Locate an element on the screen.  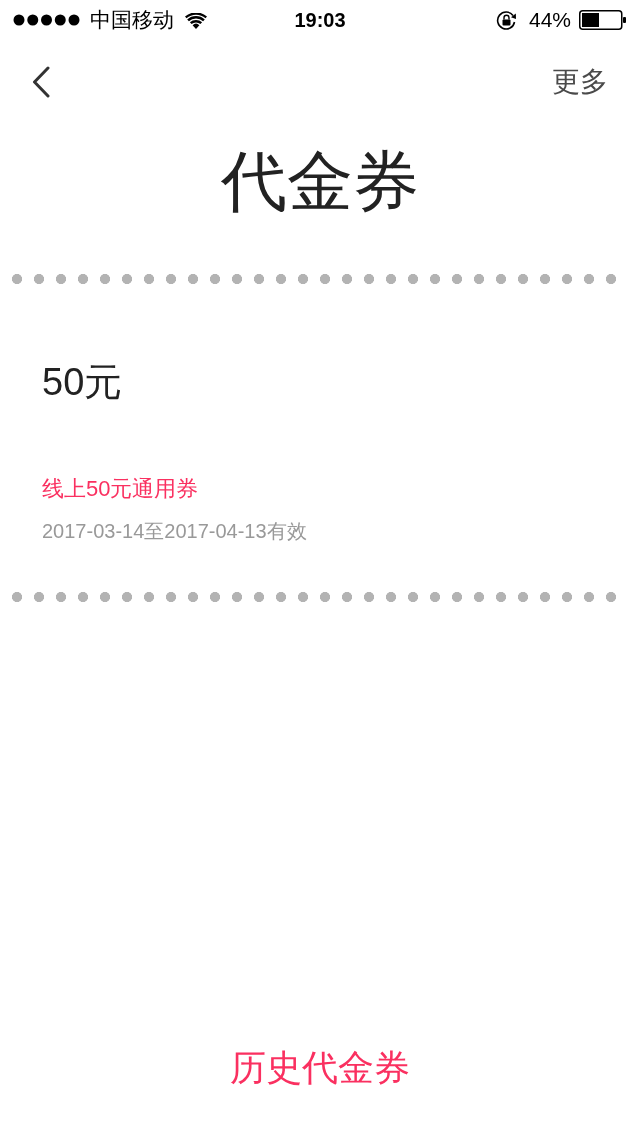
battery-icon is located at coordinates (602, 20).